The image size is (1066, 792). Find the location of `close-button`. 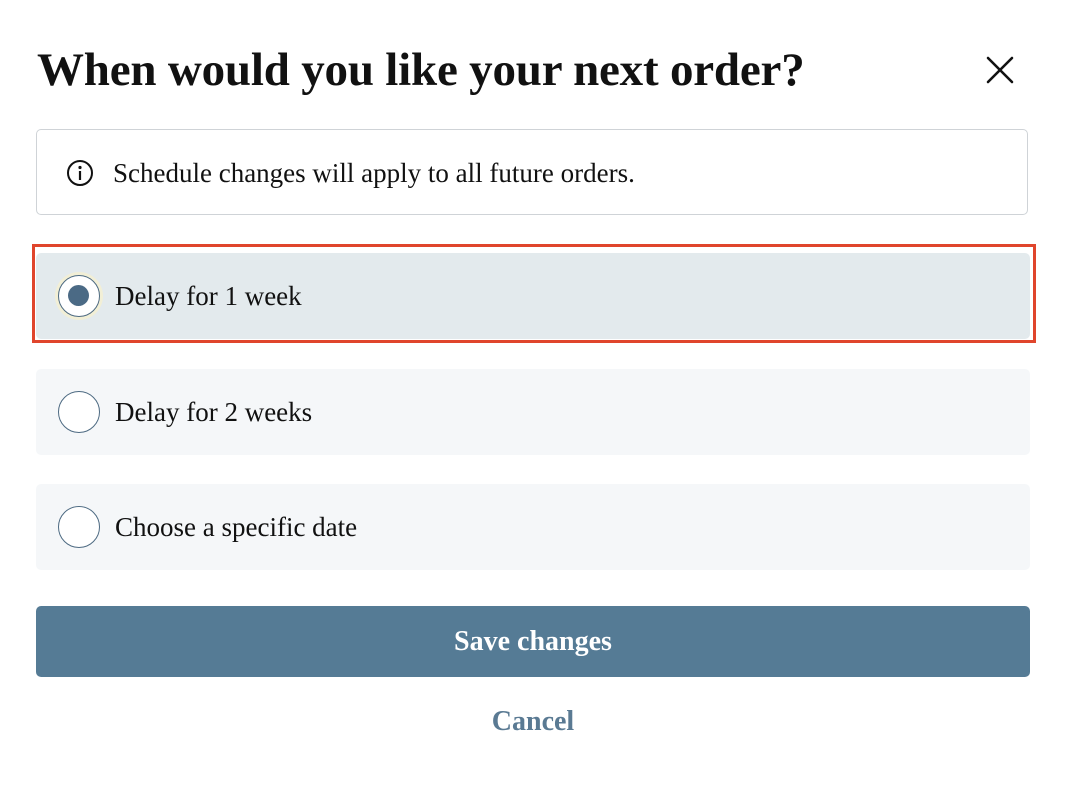

close-button is located at coordinates (1000, 70).